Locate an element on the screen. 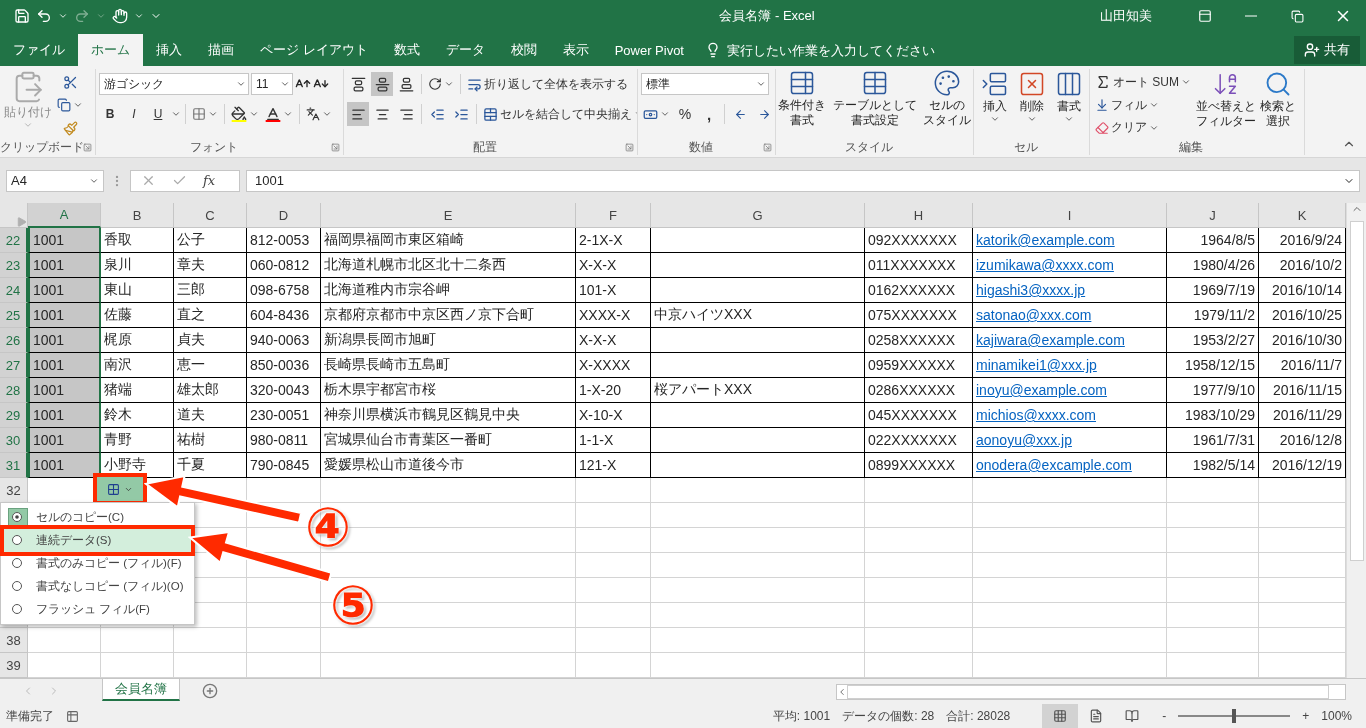 The width and height of the screenshot is (1366, 728). underline-button: U is located at coordinates (158, 114).